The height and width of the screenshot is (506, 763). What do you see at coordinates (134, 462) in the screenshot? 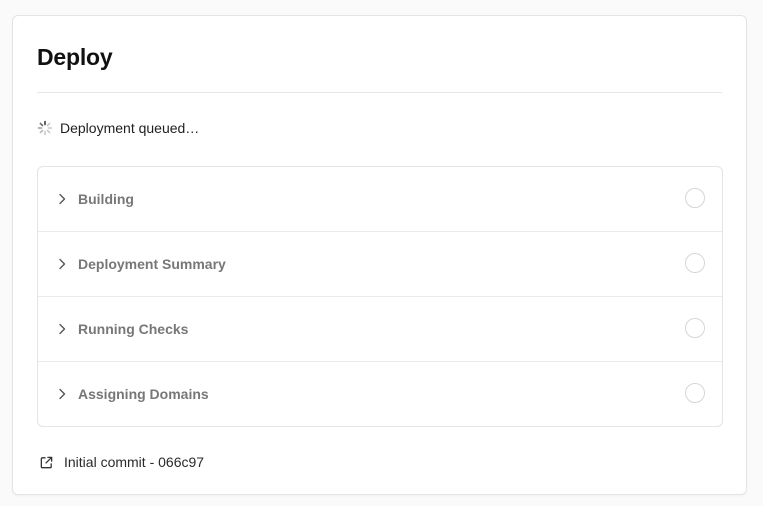
I see `commit-text: Initial commit - 066c97` at bounding box center [134, 462].